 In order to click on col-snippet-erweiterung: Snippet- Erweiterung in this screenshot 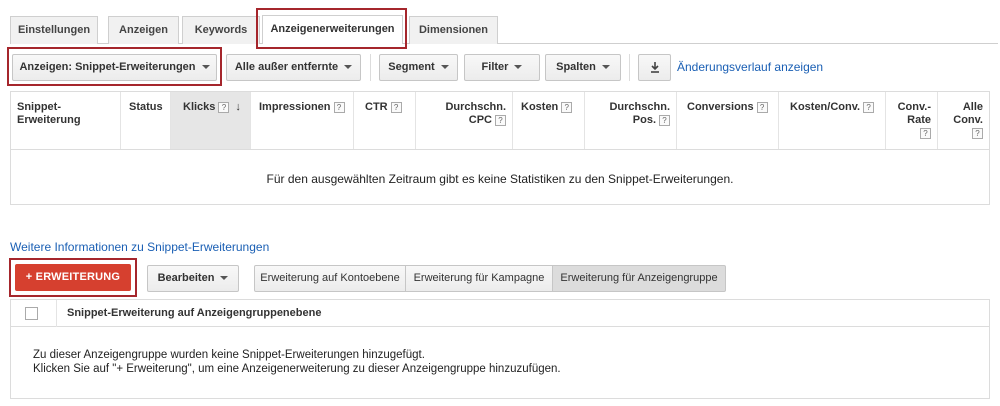, I will do `click(66, 120)`.